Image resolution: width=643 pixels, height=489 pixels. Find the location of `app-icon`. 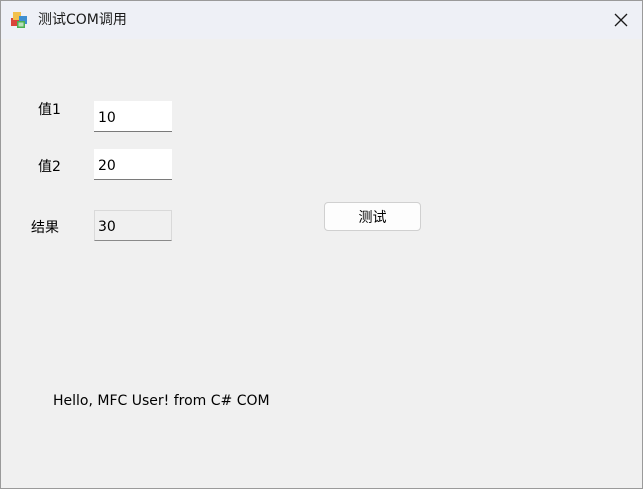

app-icon is located at coordinates (20, 20).